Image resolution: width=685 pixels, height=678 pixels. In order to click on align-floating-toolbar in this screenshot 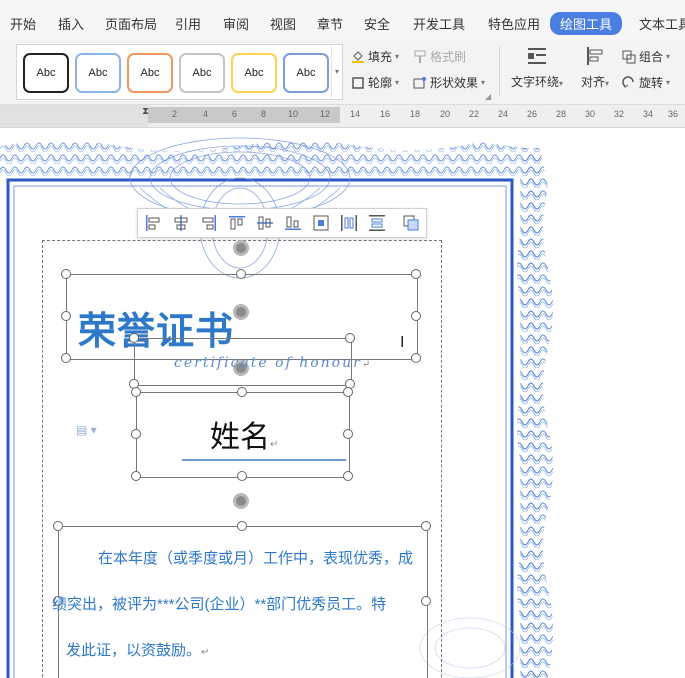, I will do `click(282, 223)`.